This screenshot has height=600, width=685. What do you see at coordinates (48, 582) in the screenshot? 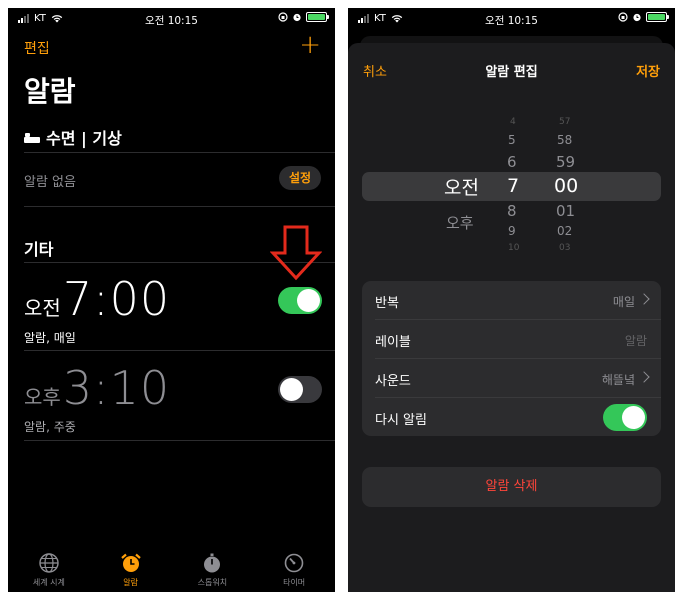
I see `tab-label: 세계 시계` at bounding box center [48, 582].